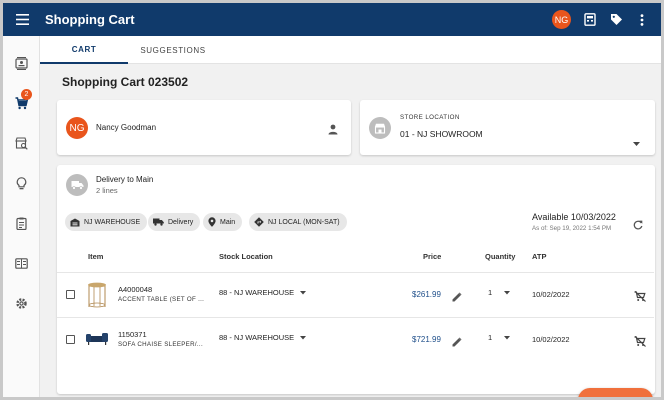 The width and height of the screenshot is (664, 400). What do you see at coordinates (350, 50) in the screenshot?
I see `tab-bar: CART SUGGESTIONS` at bounding box center [350, 50].